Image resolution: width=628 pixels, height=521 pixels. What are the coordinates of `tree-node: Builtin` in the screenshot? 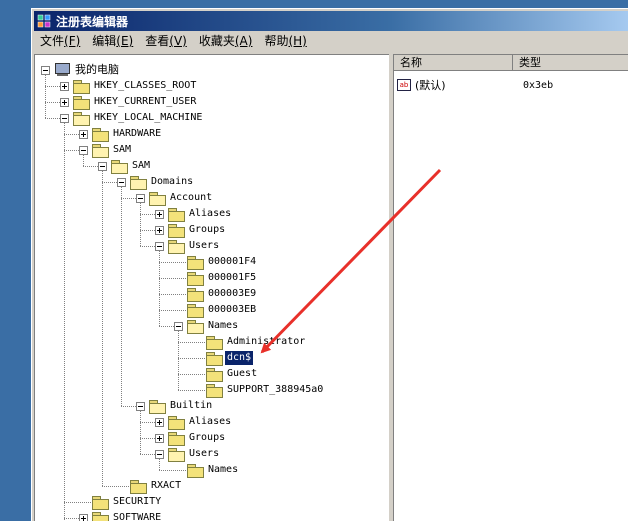 It's located at (175, 406).